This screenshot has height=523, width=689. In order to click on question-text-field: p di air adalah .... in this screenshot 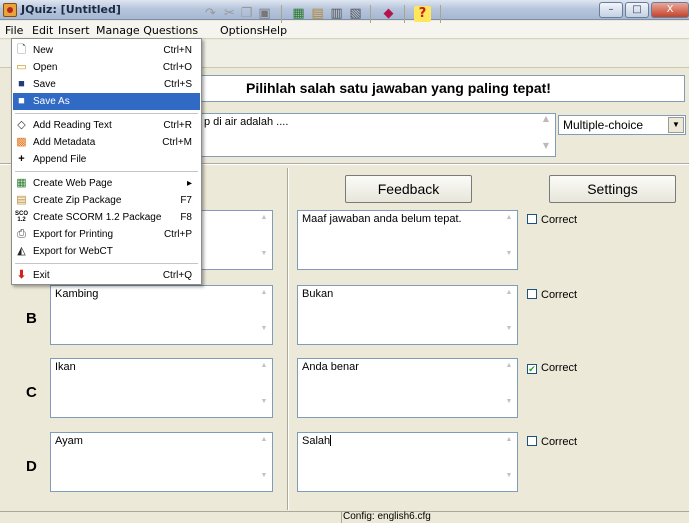, I will do `click(378, 135)`.